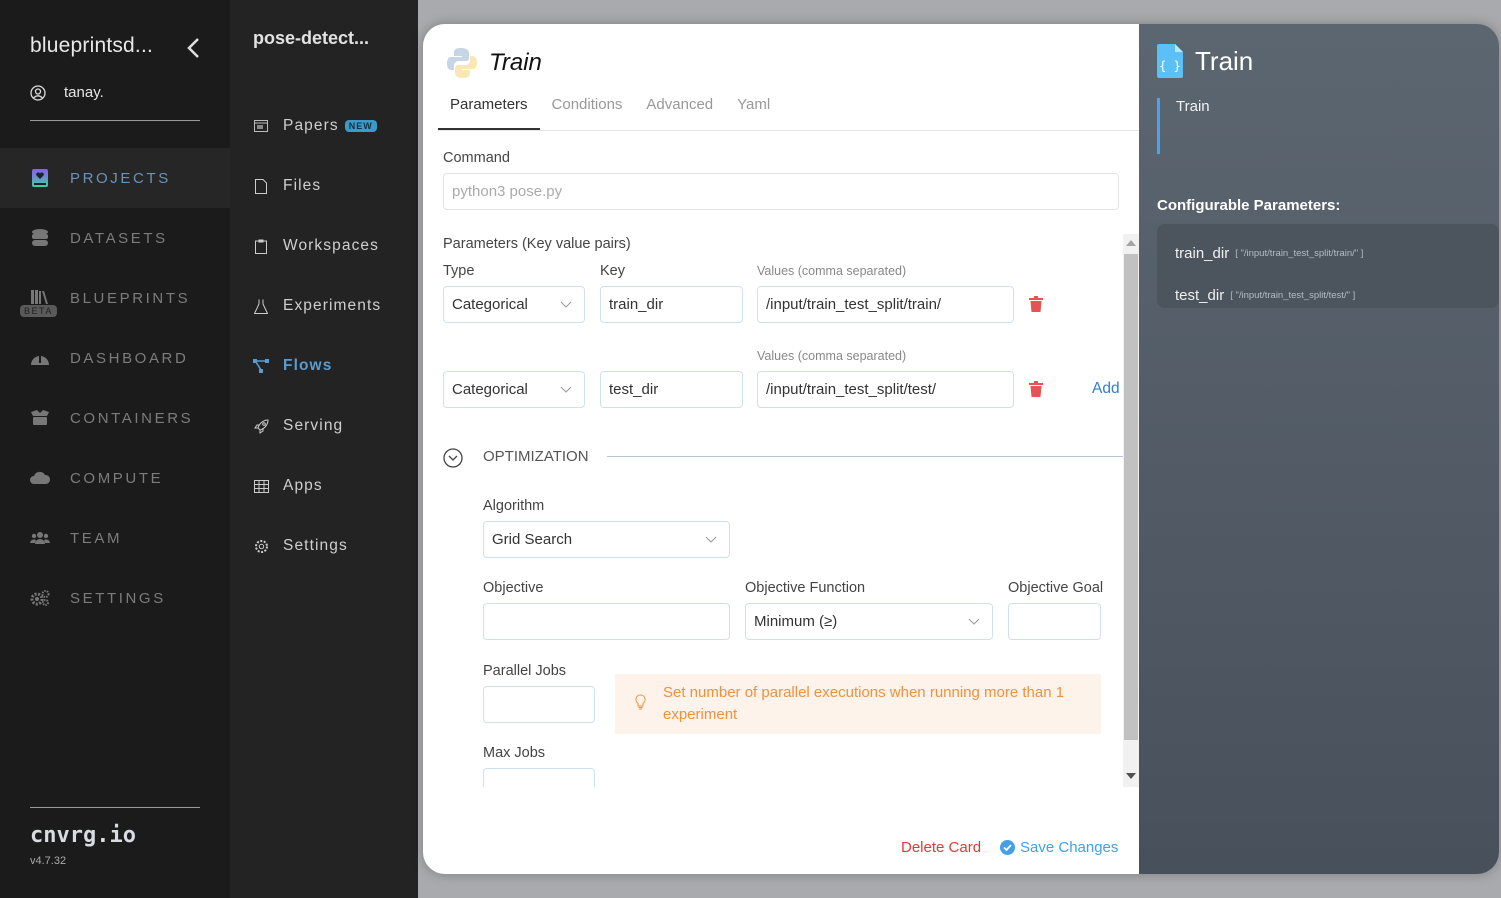  Describe the element at coordinates (513, 588) in the screenshot. I see `objective-label: Objective` at that location.